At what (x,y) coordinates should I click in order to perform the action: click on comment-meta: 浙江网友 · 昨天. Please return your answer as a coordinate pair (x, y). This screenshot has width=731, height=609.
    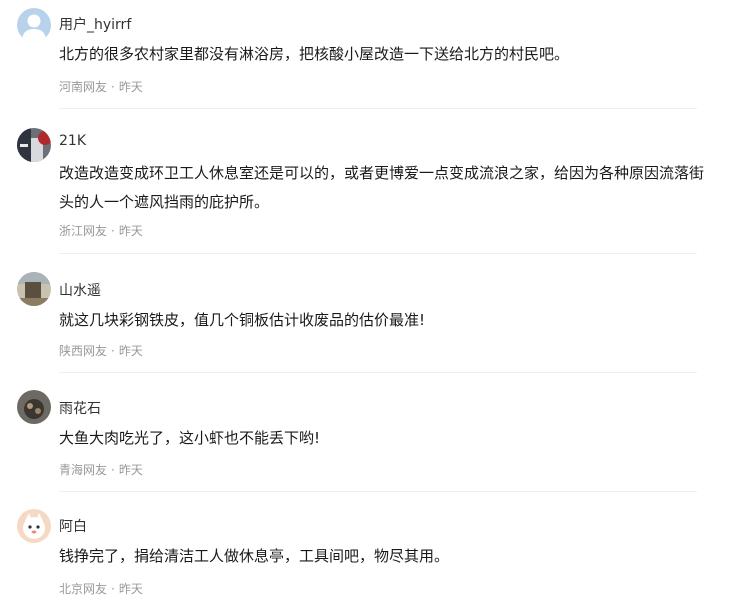
    Looking at the image, I should click on (101, 230).